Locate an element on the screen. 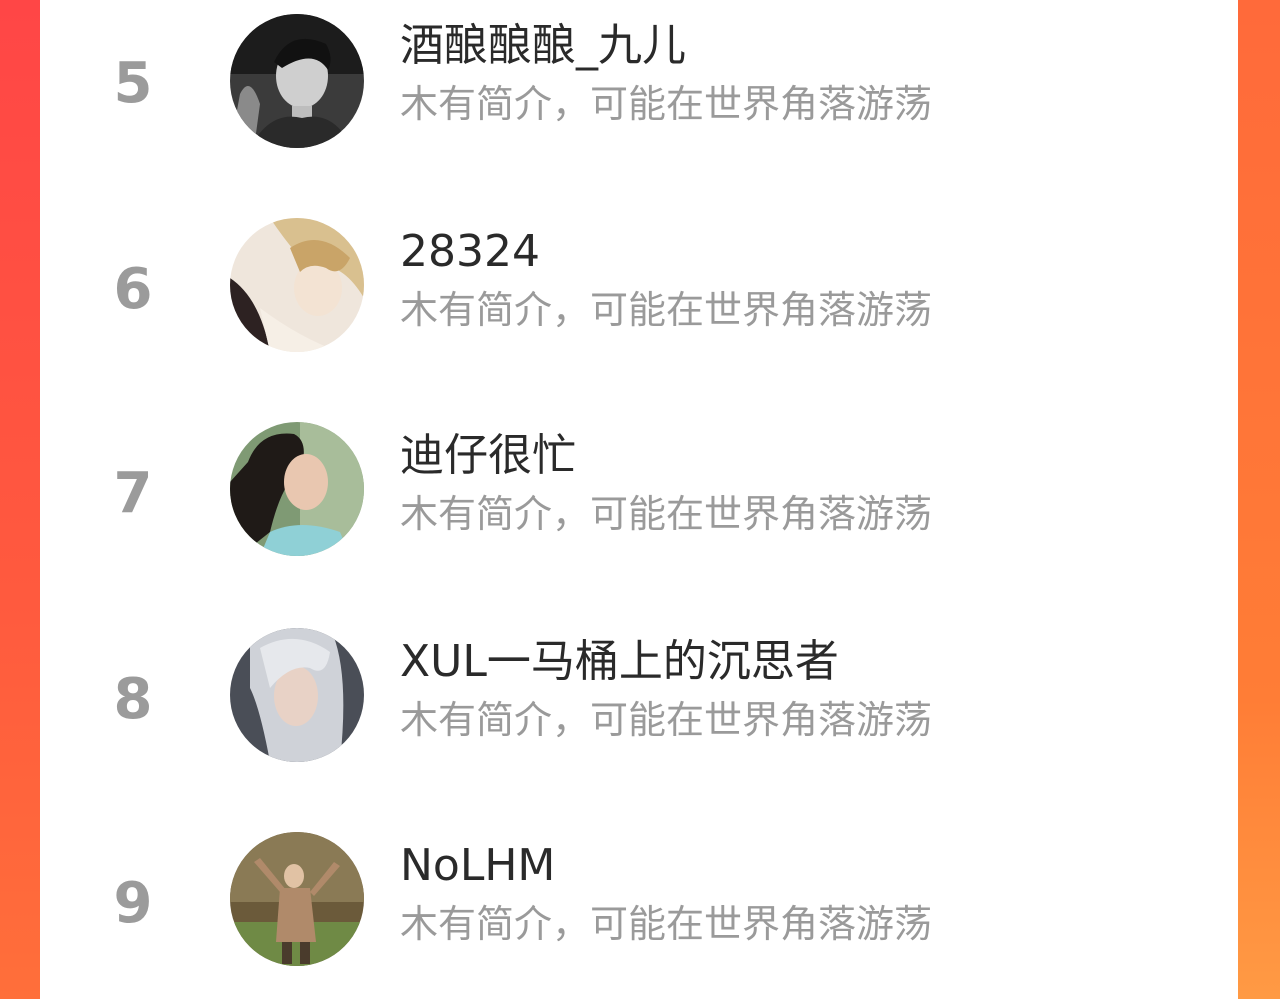 This screenshot has height=999, width=1280. user-name: 迪仔很忙 is located at coordinates (488, 455).